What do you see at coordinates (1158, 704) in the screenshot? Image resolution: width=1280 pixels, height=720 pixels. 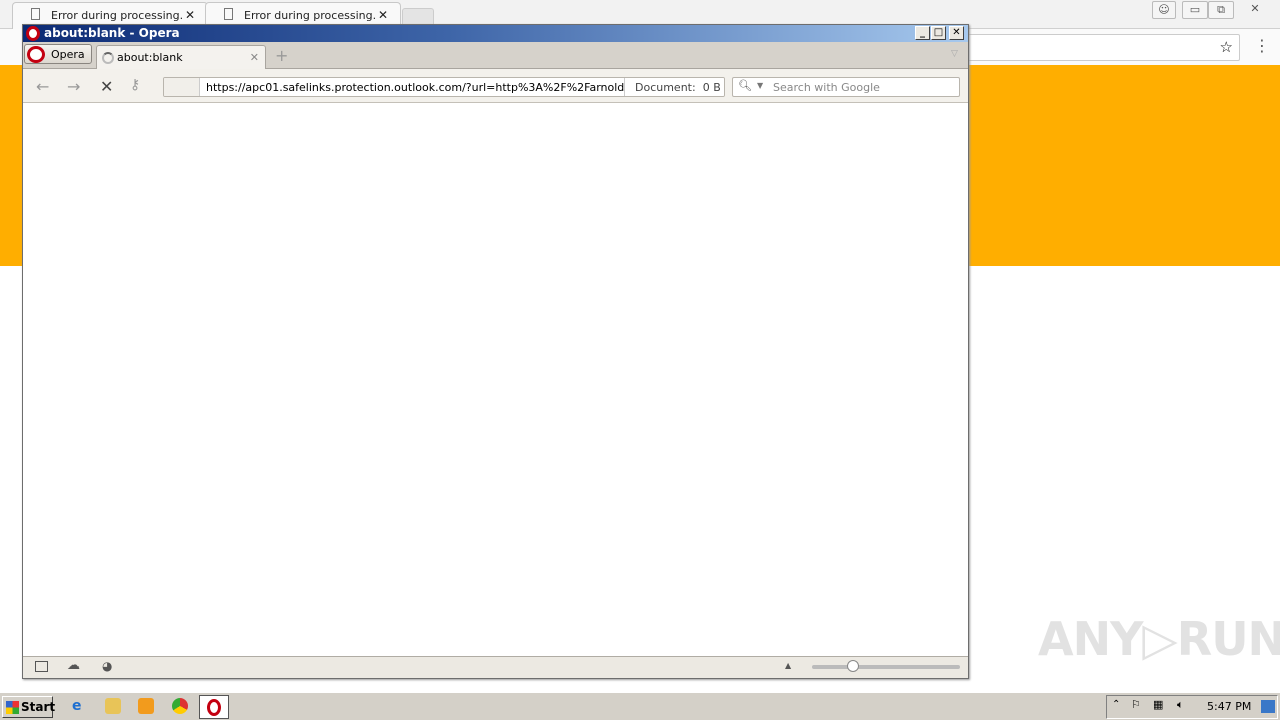 I see `network-icon: ▦` at bounding box center [1158, 704].